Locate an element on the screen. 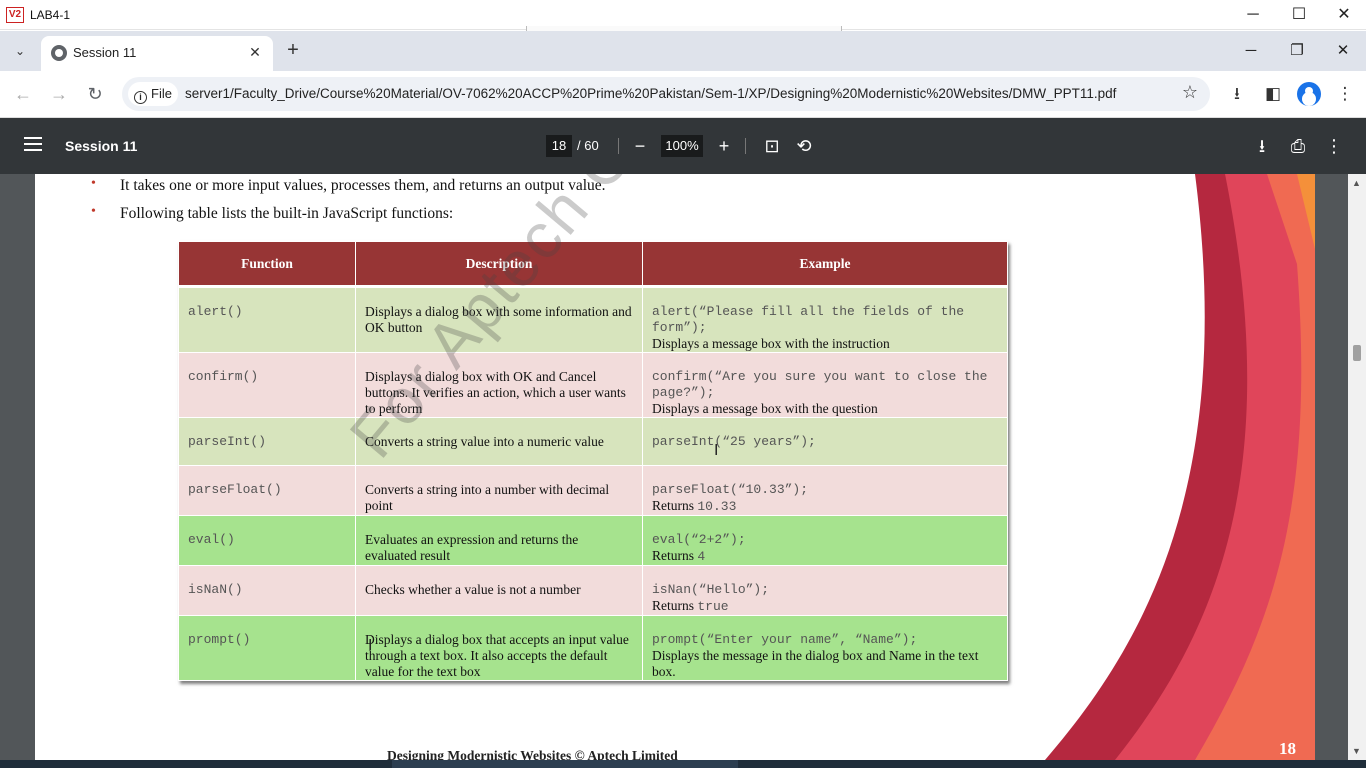  example-code: isNan(“Hello”); is located at coordinates (711, 589).